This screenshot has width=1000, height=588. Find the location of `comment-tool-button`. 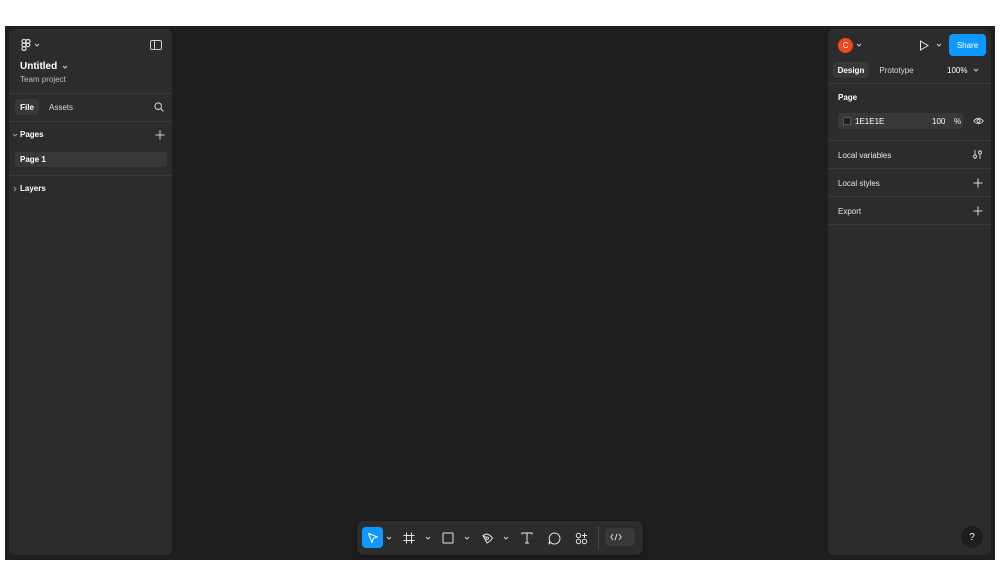

comment-tool-button is located at coordinates (554, 538).